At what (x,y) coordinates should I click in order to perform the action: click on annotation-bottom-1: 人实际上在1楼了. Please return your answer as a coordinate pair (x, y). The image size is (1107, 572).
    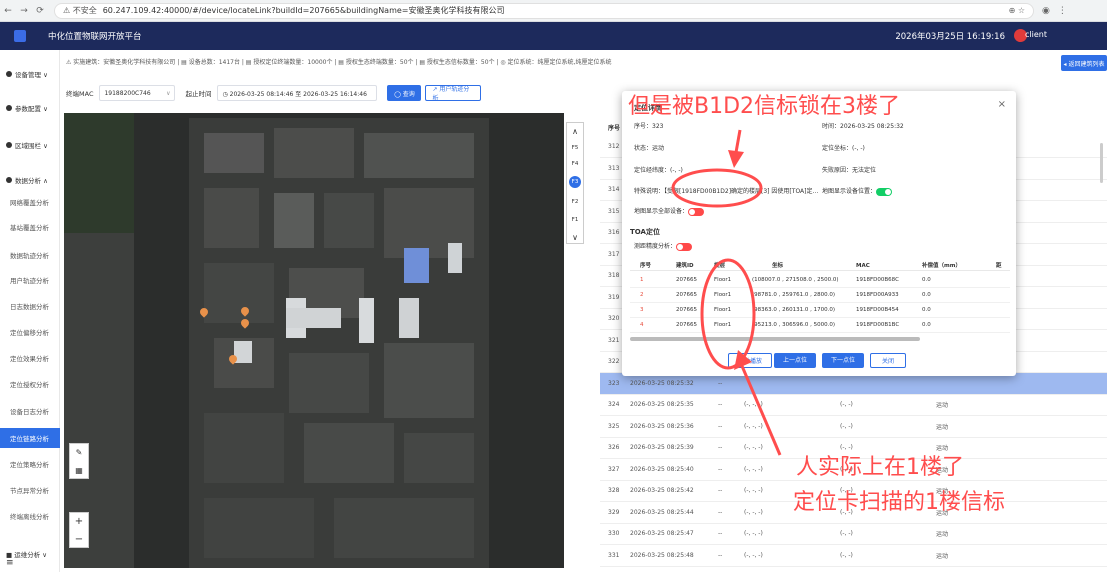
    Looking at the image, I should click on (880, 467).